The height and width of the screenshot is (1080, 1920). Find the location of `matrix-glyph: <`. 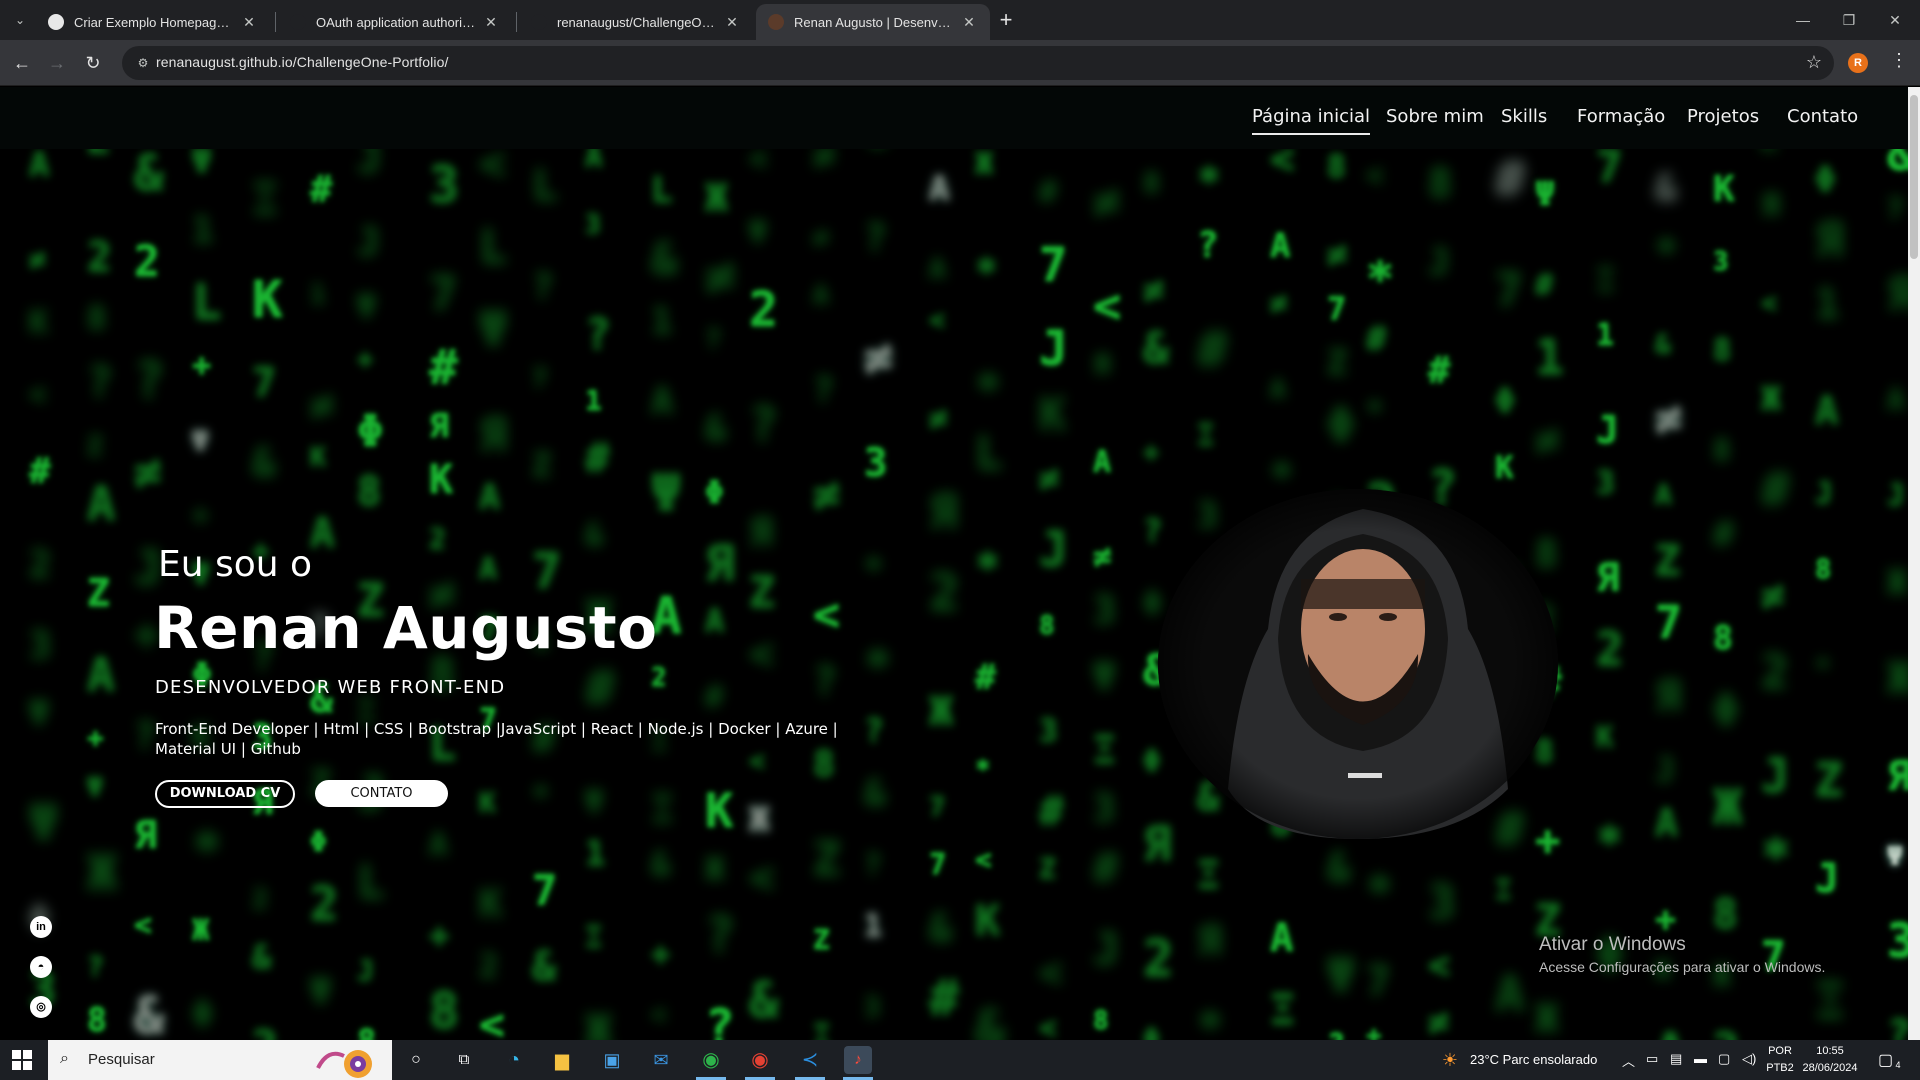

matrix-glyph: < is located at coordinates (983, 859).